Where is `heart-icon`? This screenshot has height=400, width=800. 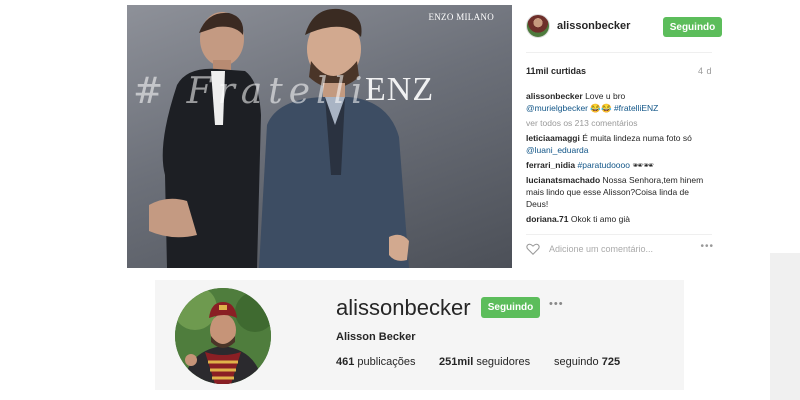
heart-icon is located at coordinates (533, 249).